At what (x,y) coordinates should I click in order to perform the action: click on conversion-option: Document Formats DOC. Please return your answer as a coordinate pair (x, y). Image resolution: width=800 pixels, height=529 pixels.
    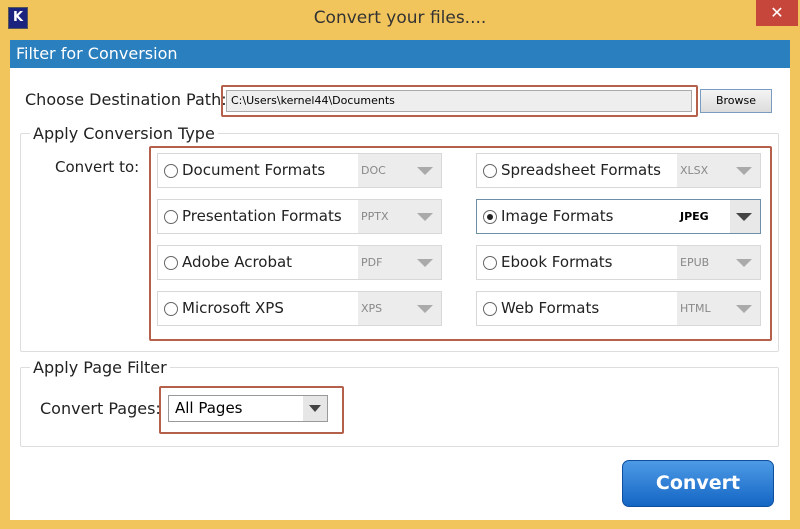
    Looking at the image, I should click on (299, 170).